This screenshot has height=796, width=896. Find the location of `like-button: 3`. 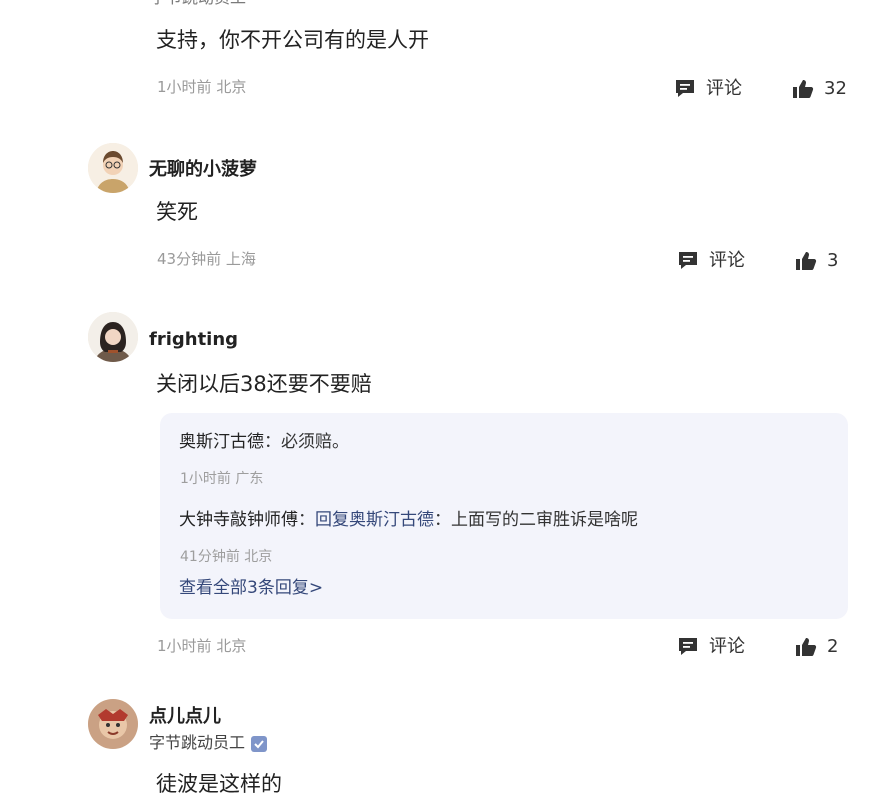

like-button: 3 is located at coordinates (816, 261).